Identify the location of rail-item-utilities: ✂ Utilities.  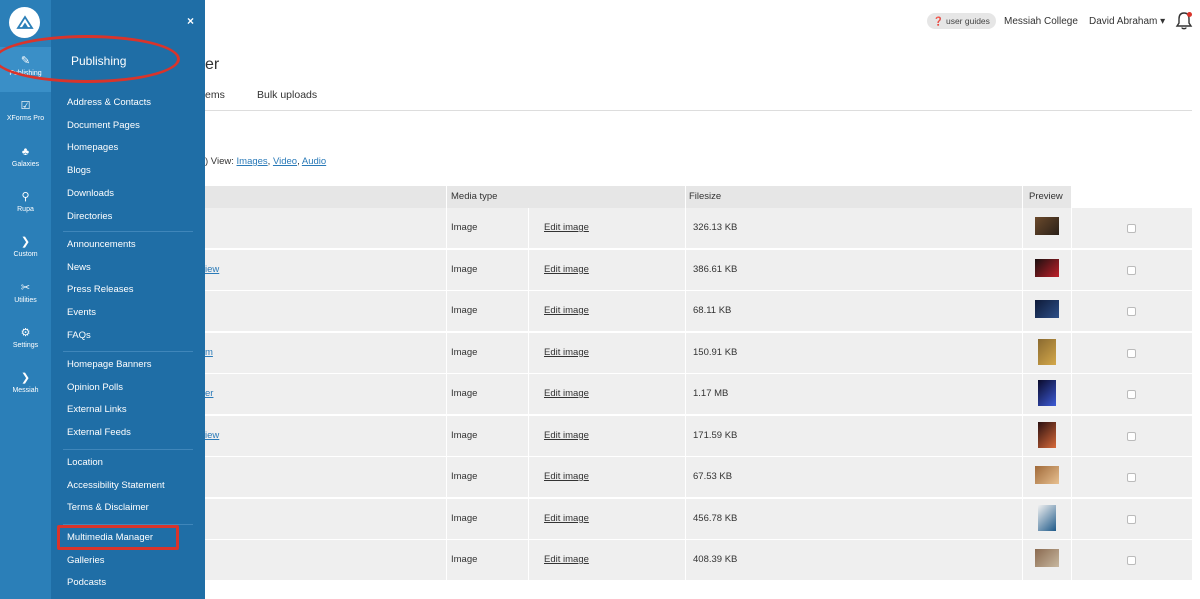
(25, 292).